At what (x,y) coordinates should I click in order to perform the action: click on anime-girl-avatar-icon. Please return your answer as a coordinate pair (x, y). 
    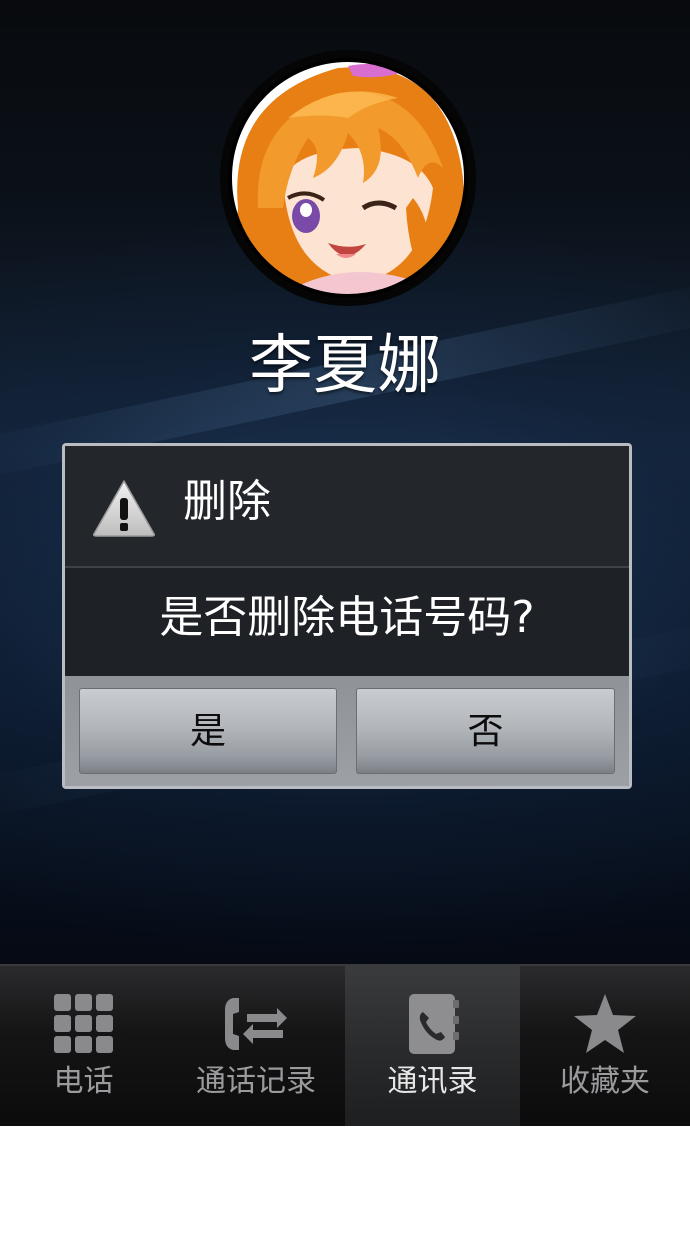
    Looking at the image, I should click on (348, 178).